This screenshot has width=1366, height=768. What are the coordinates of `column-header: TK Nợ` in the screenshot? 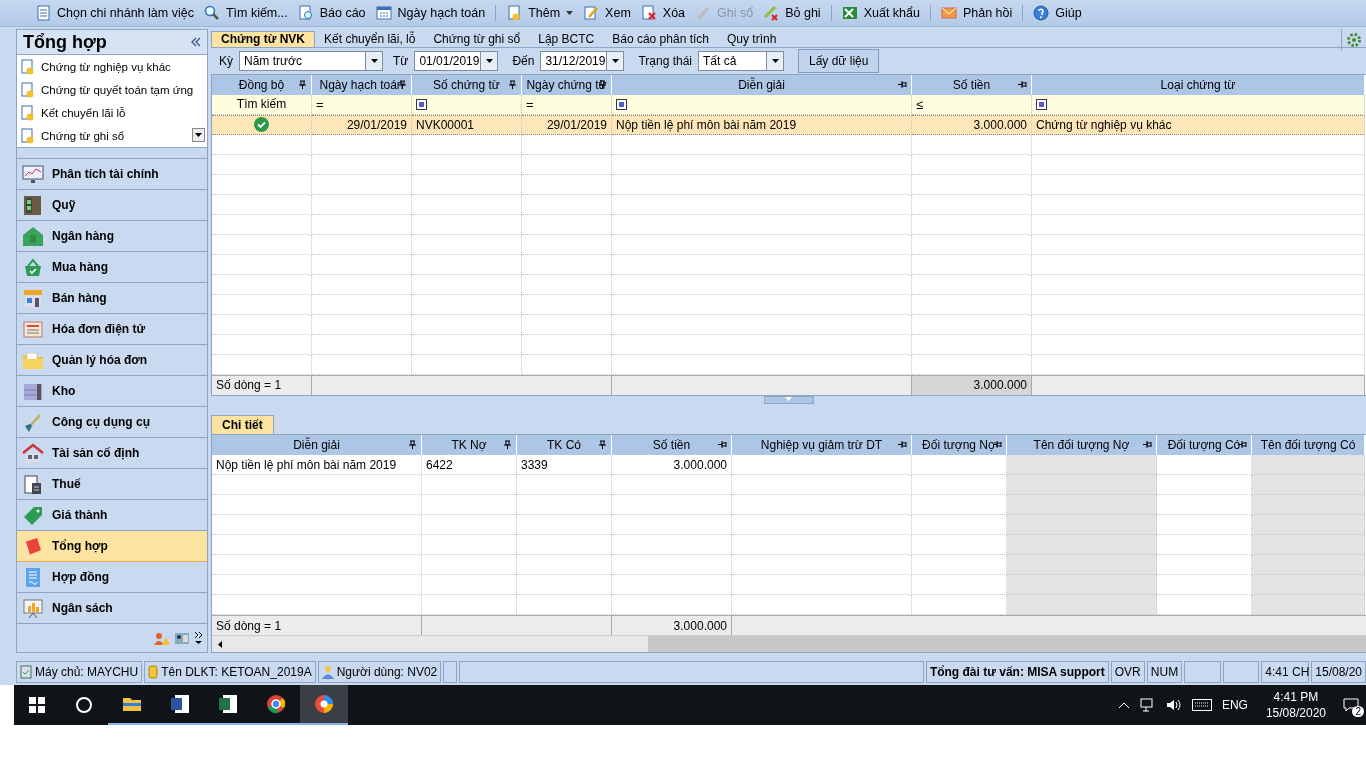 It's located at (469, 445).